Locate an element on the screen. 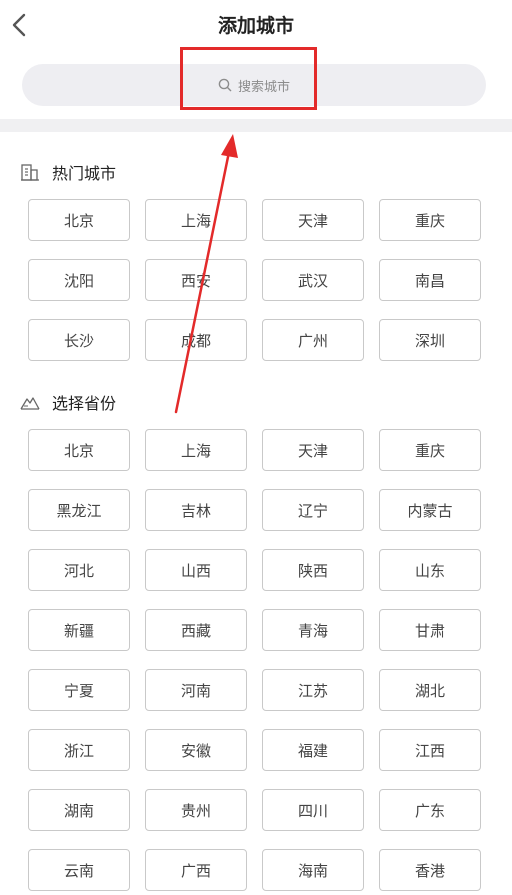 Image resolution: width=512 pixels, height=895 pixels. province-chip: 香港 is located at coordinates (430, 870).